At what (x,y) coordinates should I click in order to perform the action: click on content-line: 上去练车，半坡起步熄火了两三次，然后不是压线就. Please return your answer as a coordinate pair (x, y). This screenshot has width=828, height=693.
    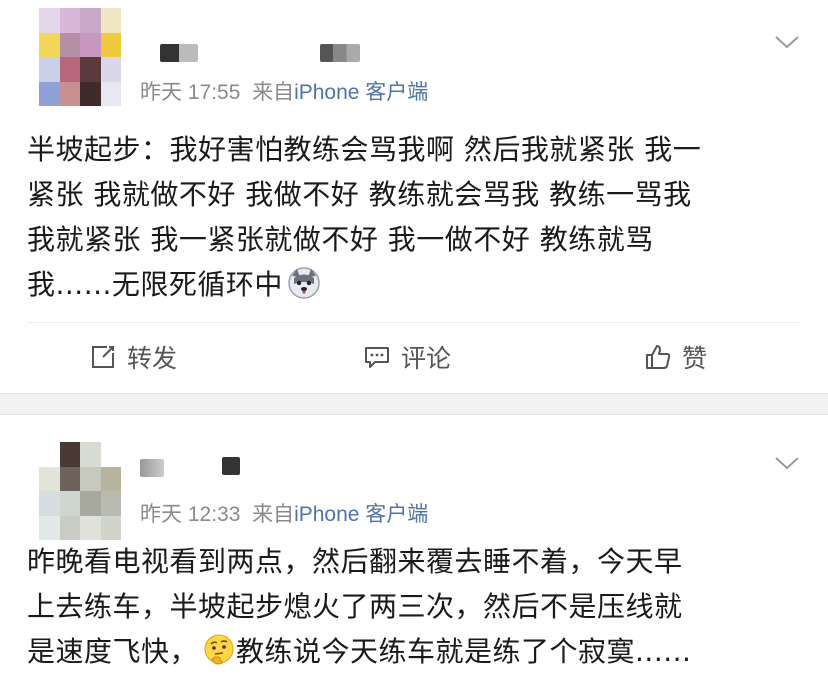
    Looking at the image, I should click on (355, 606).